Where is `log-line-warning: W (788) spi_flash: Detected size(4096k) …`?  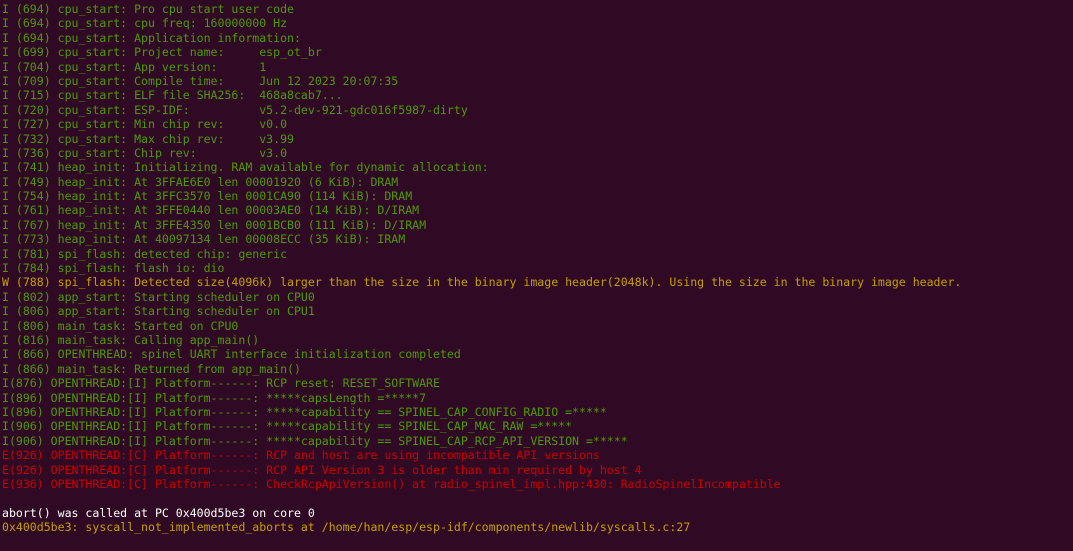
log-line-warning: W (788) spi_flash: Detected size(4096k) … is located at coordinates (482, 282).